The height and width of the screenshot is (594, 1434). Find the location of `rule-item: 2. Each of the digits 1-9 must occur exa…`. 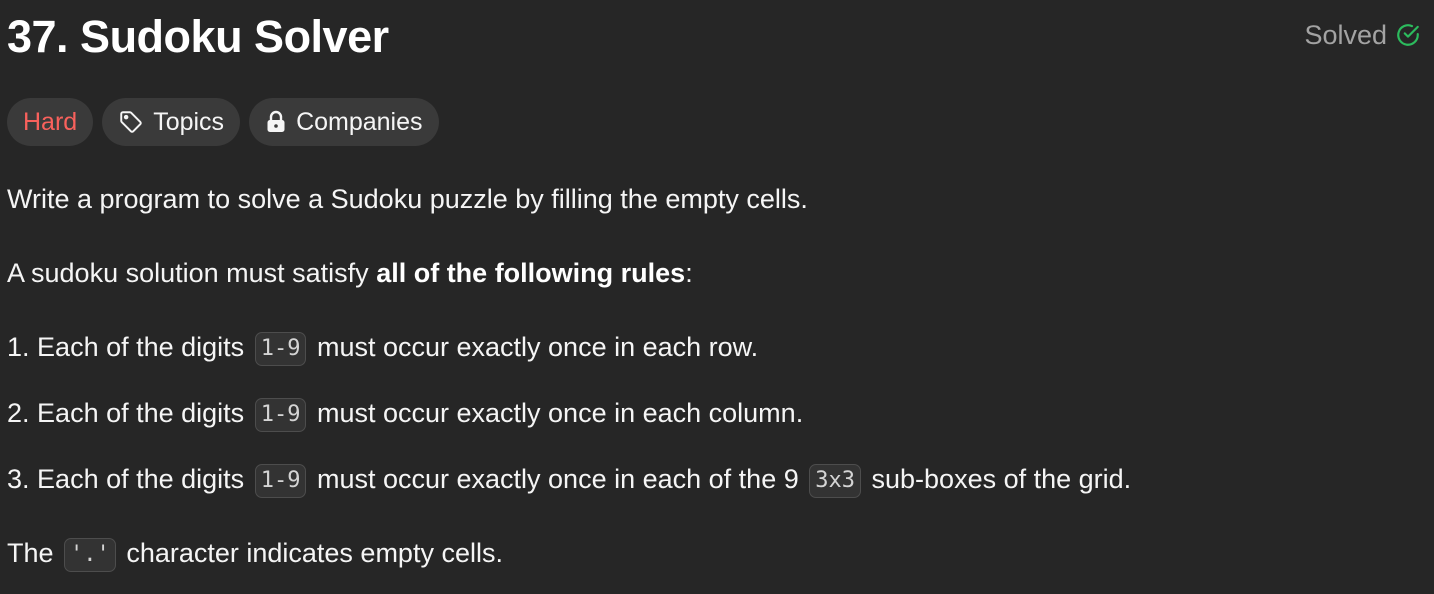

rule-item: 2. Each of the digits 1-9 must occur exa… is located at coordinates (405, 413).